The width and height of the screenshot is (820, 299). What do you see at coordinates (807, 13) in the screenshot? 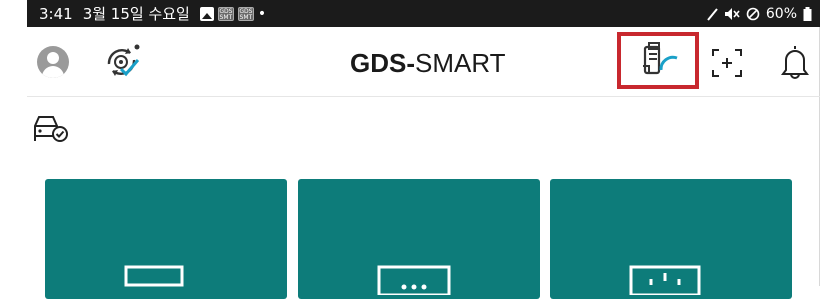
I see `battery-icon` at bounding box center [807, 13].